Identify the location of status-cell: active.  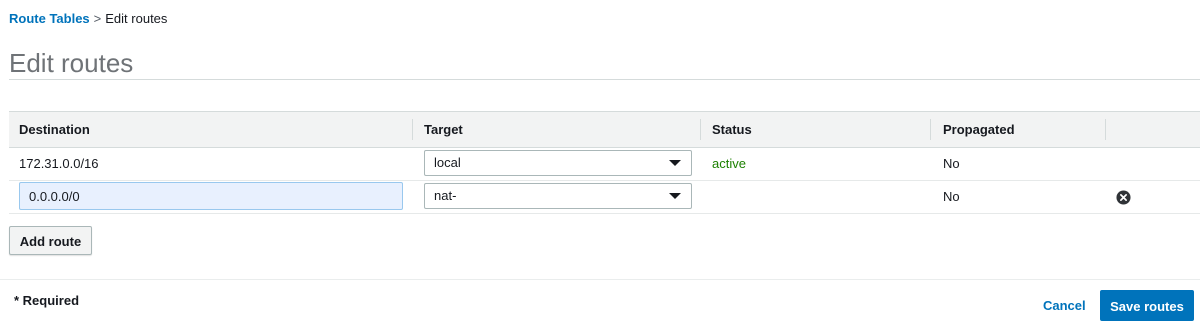
(729, 163).